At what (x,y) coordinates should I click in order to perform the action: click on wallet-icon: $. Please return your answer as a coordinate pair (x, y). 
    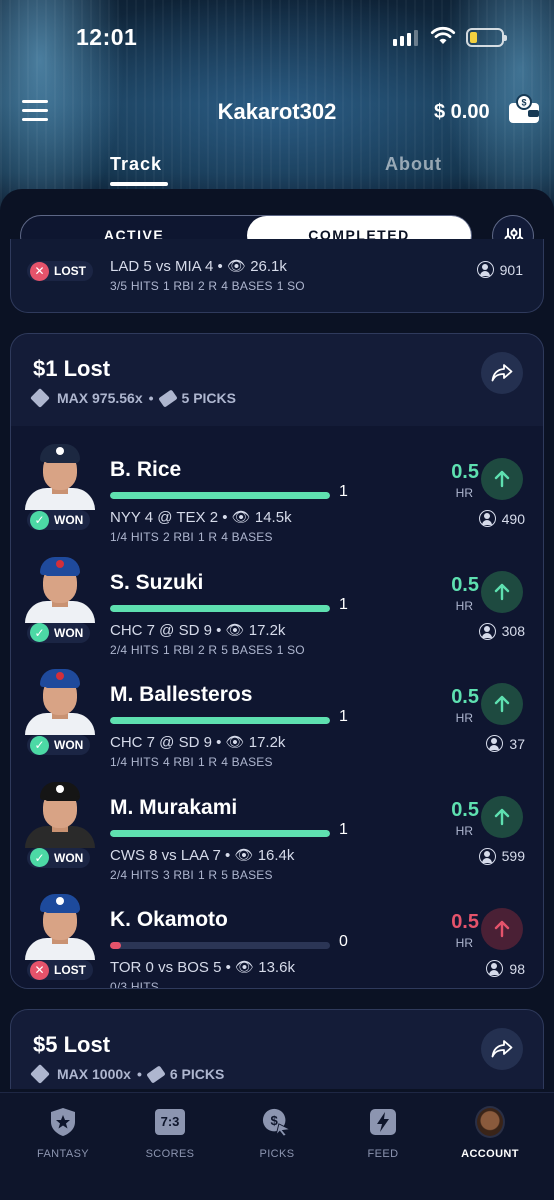
    Looking at the image, I should click on (524, 109).